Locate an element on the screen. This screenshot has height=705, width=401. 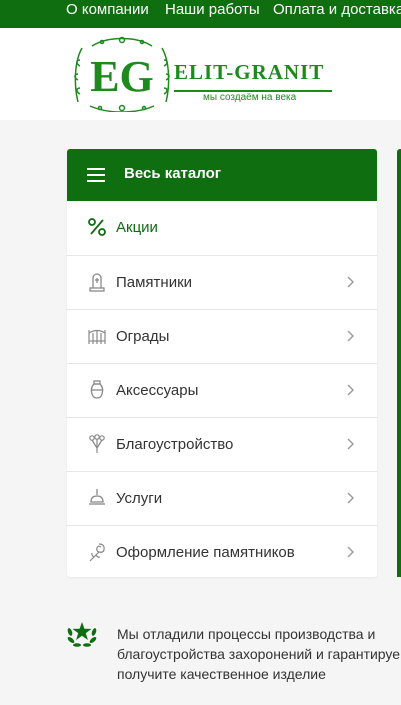
nav-link-about: О компании is located at coordinates (107, 10).